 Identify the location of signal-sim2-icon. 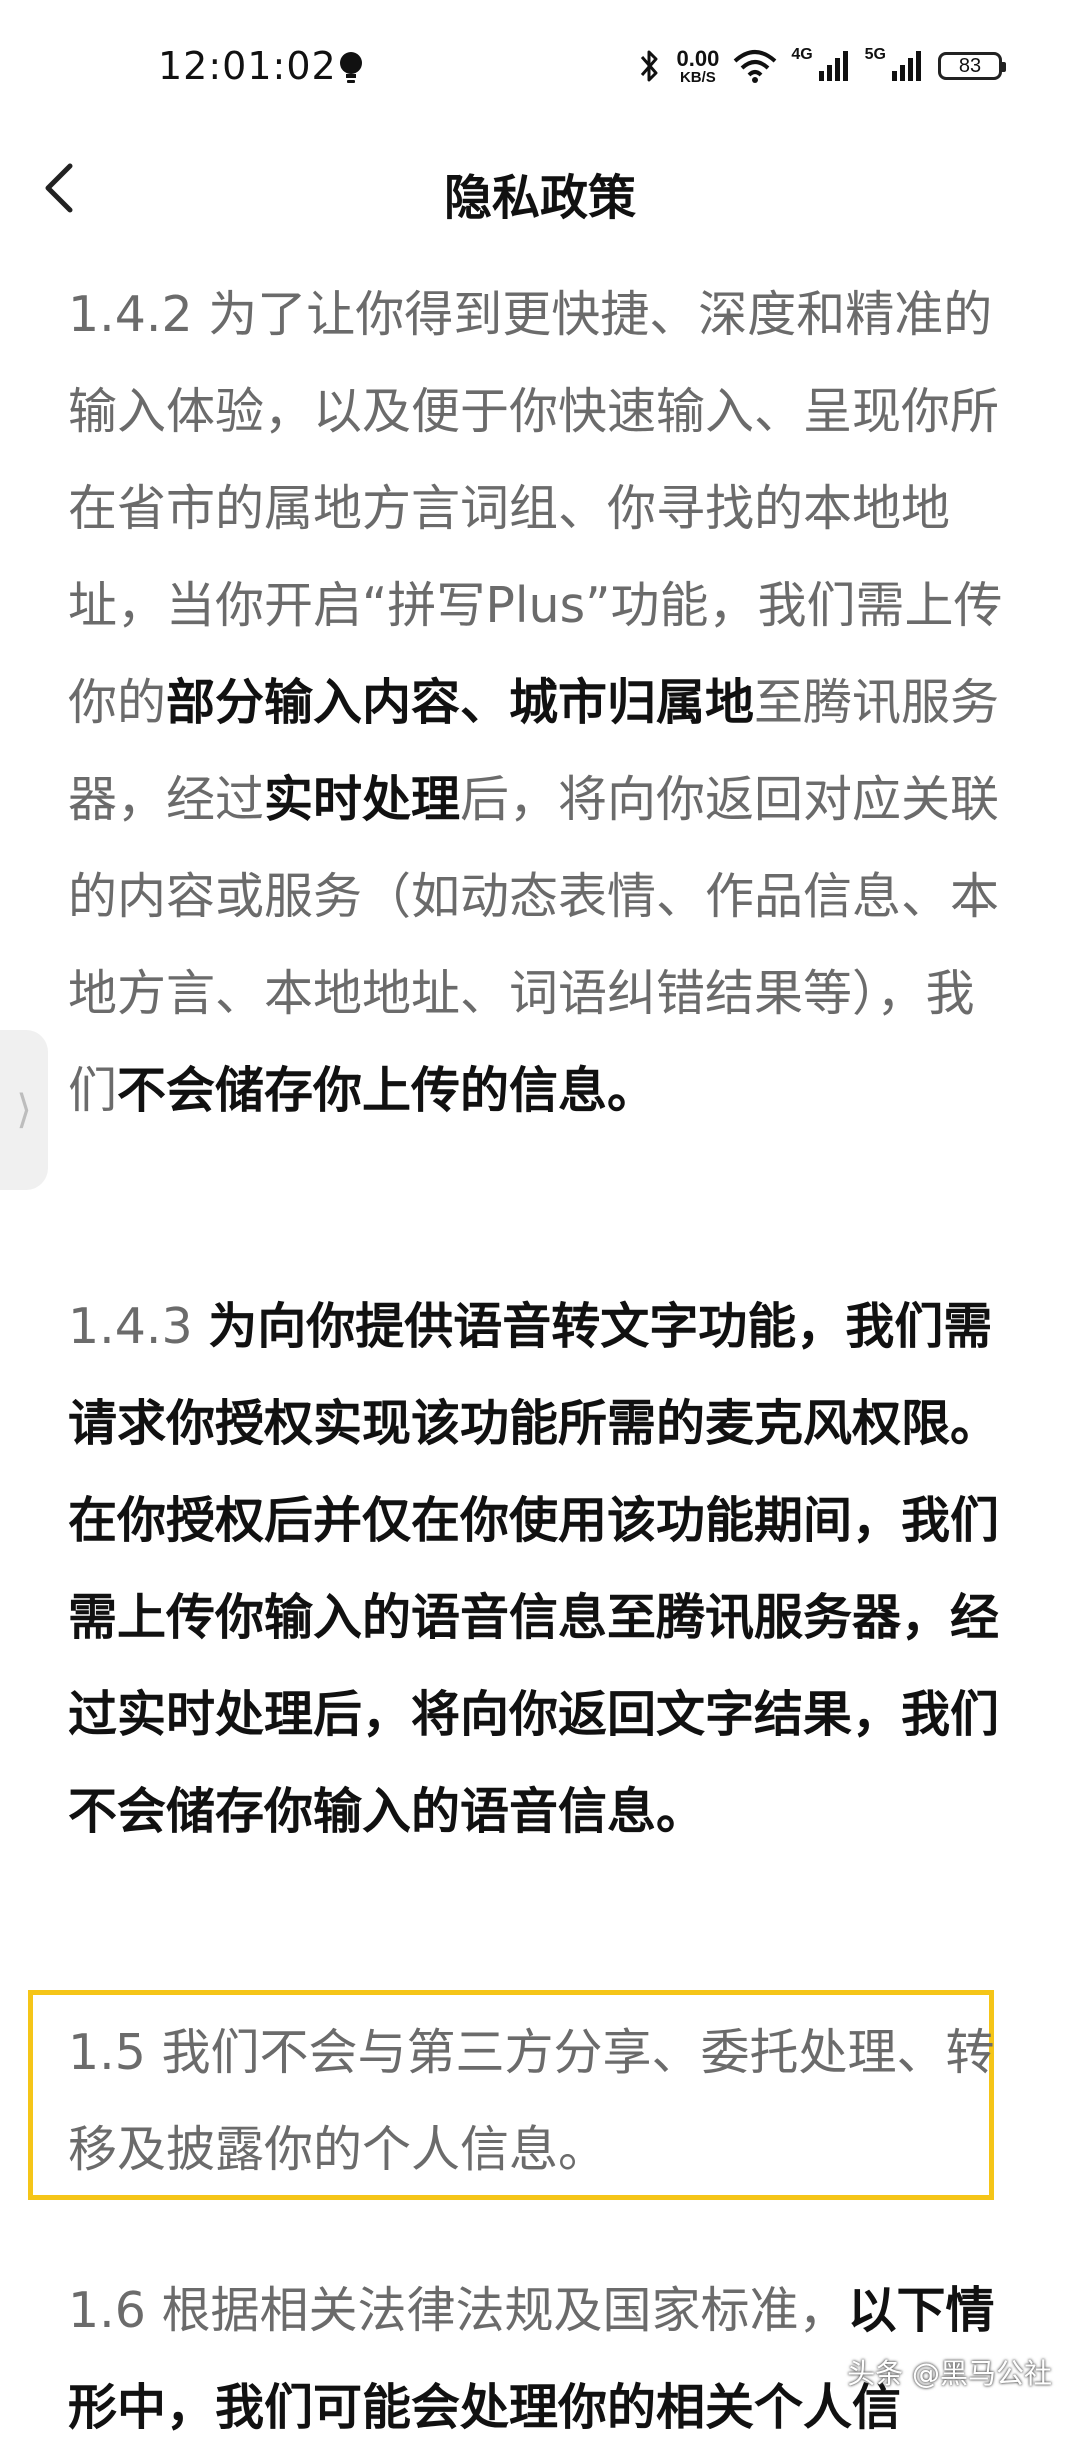
(906, 66).